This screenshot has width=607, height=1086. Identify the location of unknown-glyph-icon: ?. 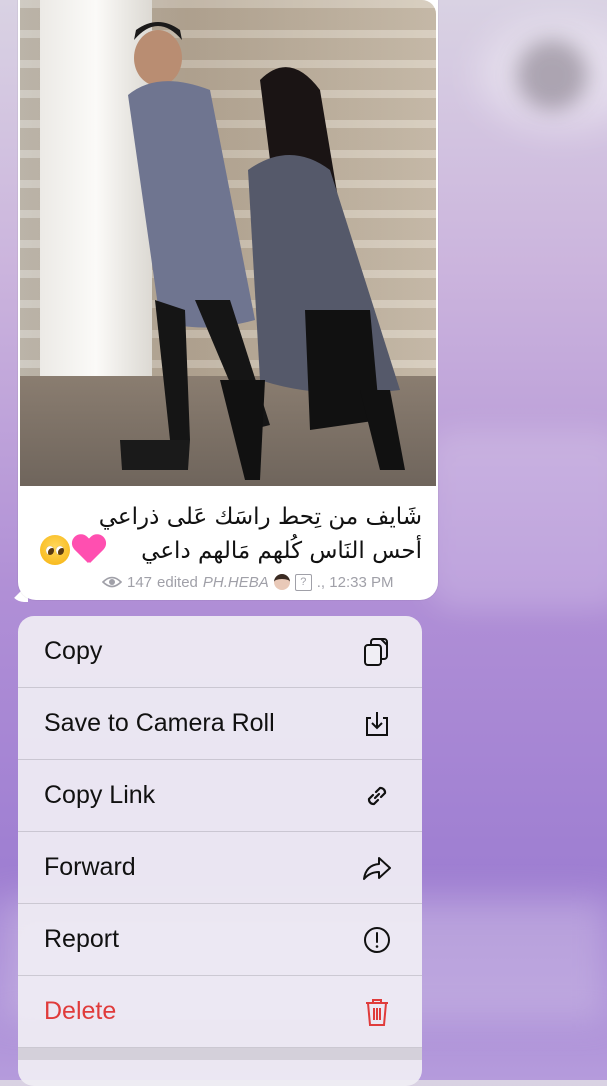
(303, 582).